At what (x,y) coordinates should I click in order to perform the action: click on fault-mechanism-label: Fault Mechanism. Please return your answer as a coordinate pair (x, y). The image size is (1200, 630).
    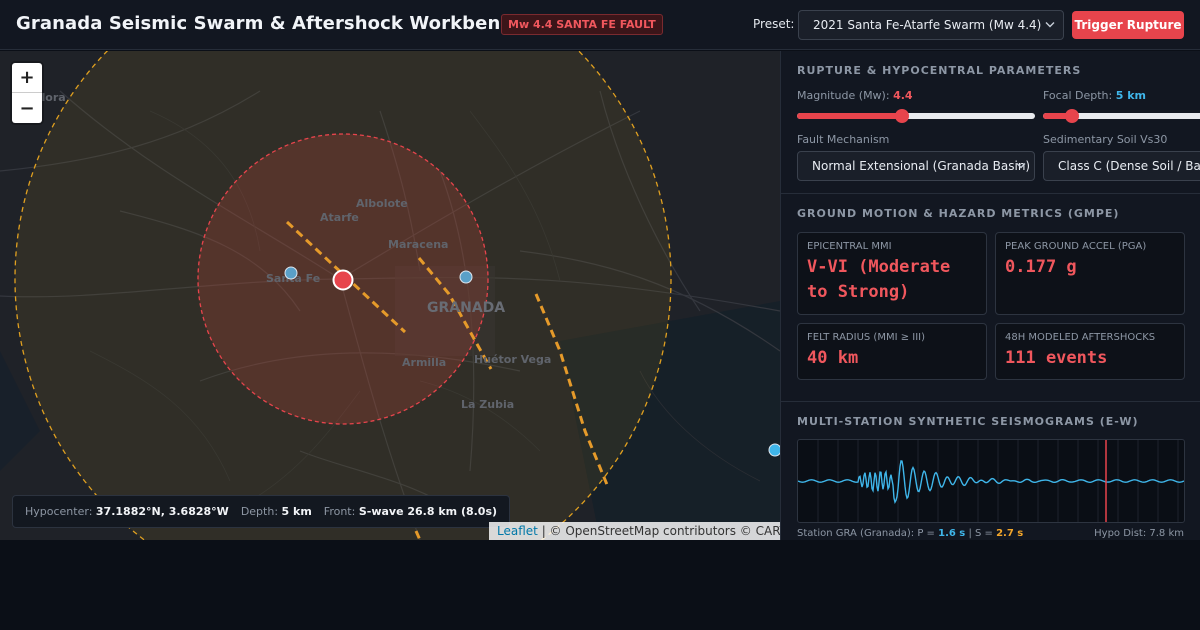
    Looking at the image, I should click on (843, 139).